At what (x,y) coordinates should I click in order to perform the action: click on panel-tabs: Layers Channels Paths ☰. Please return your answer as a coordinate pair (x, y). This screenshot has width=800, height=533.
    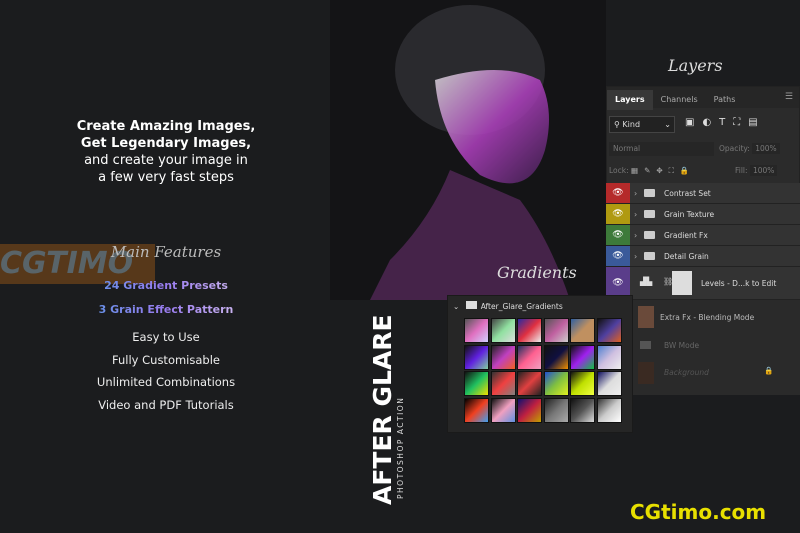
    Looking at the image, I should click on (703, 98).